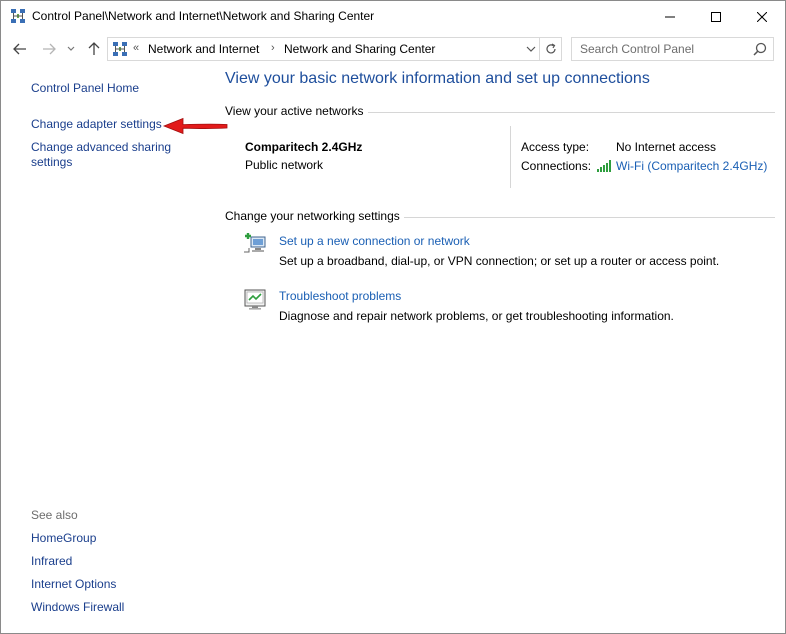 The width and height of the screenshot is (786, 634). I want to click on search-icon, so click(760, 49).